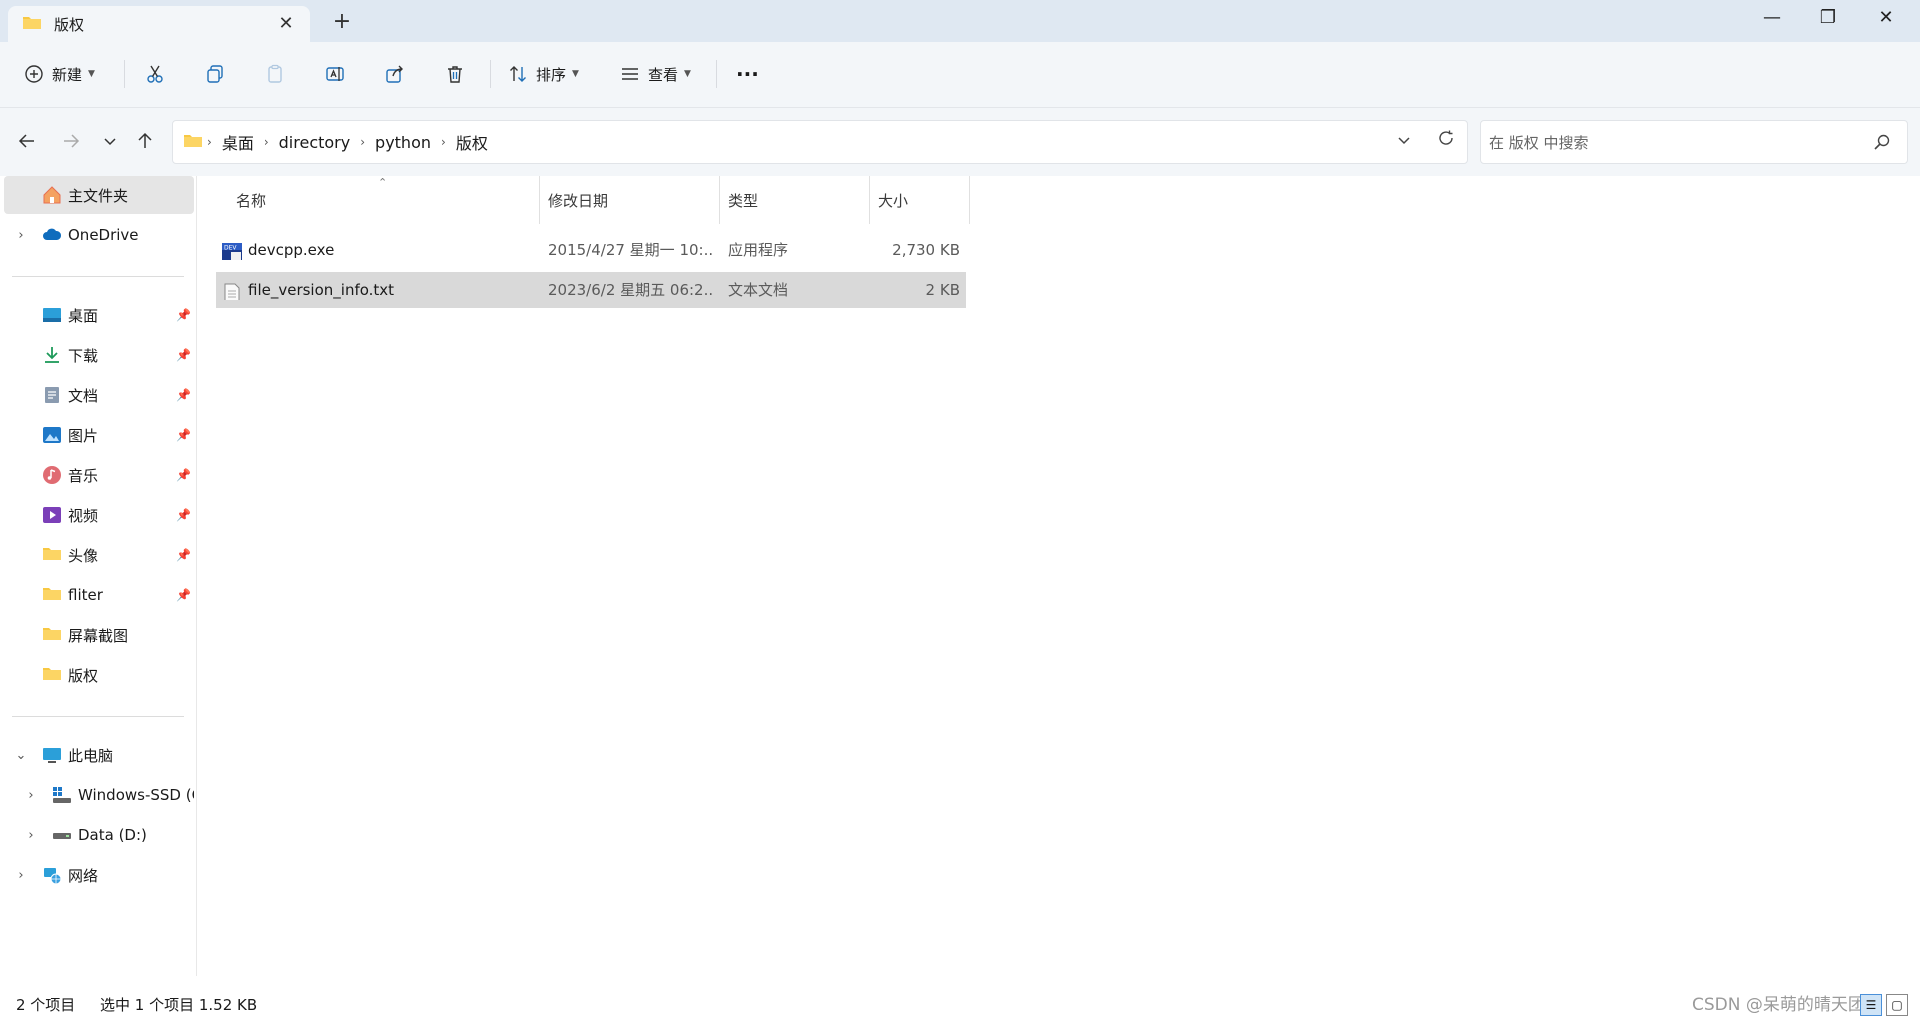 The height and width of the screenshot is (1020, 1920). I want to click on scissors-icon, so click(155, 74).